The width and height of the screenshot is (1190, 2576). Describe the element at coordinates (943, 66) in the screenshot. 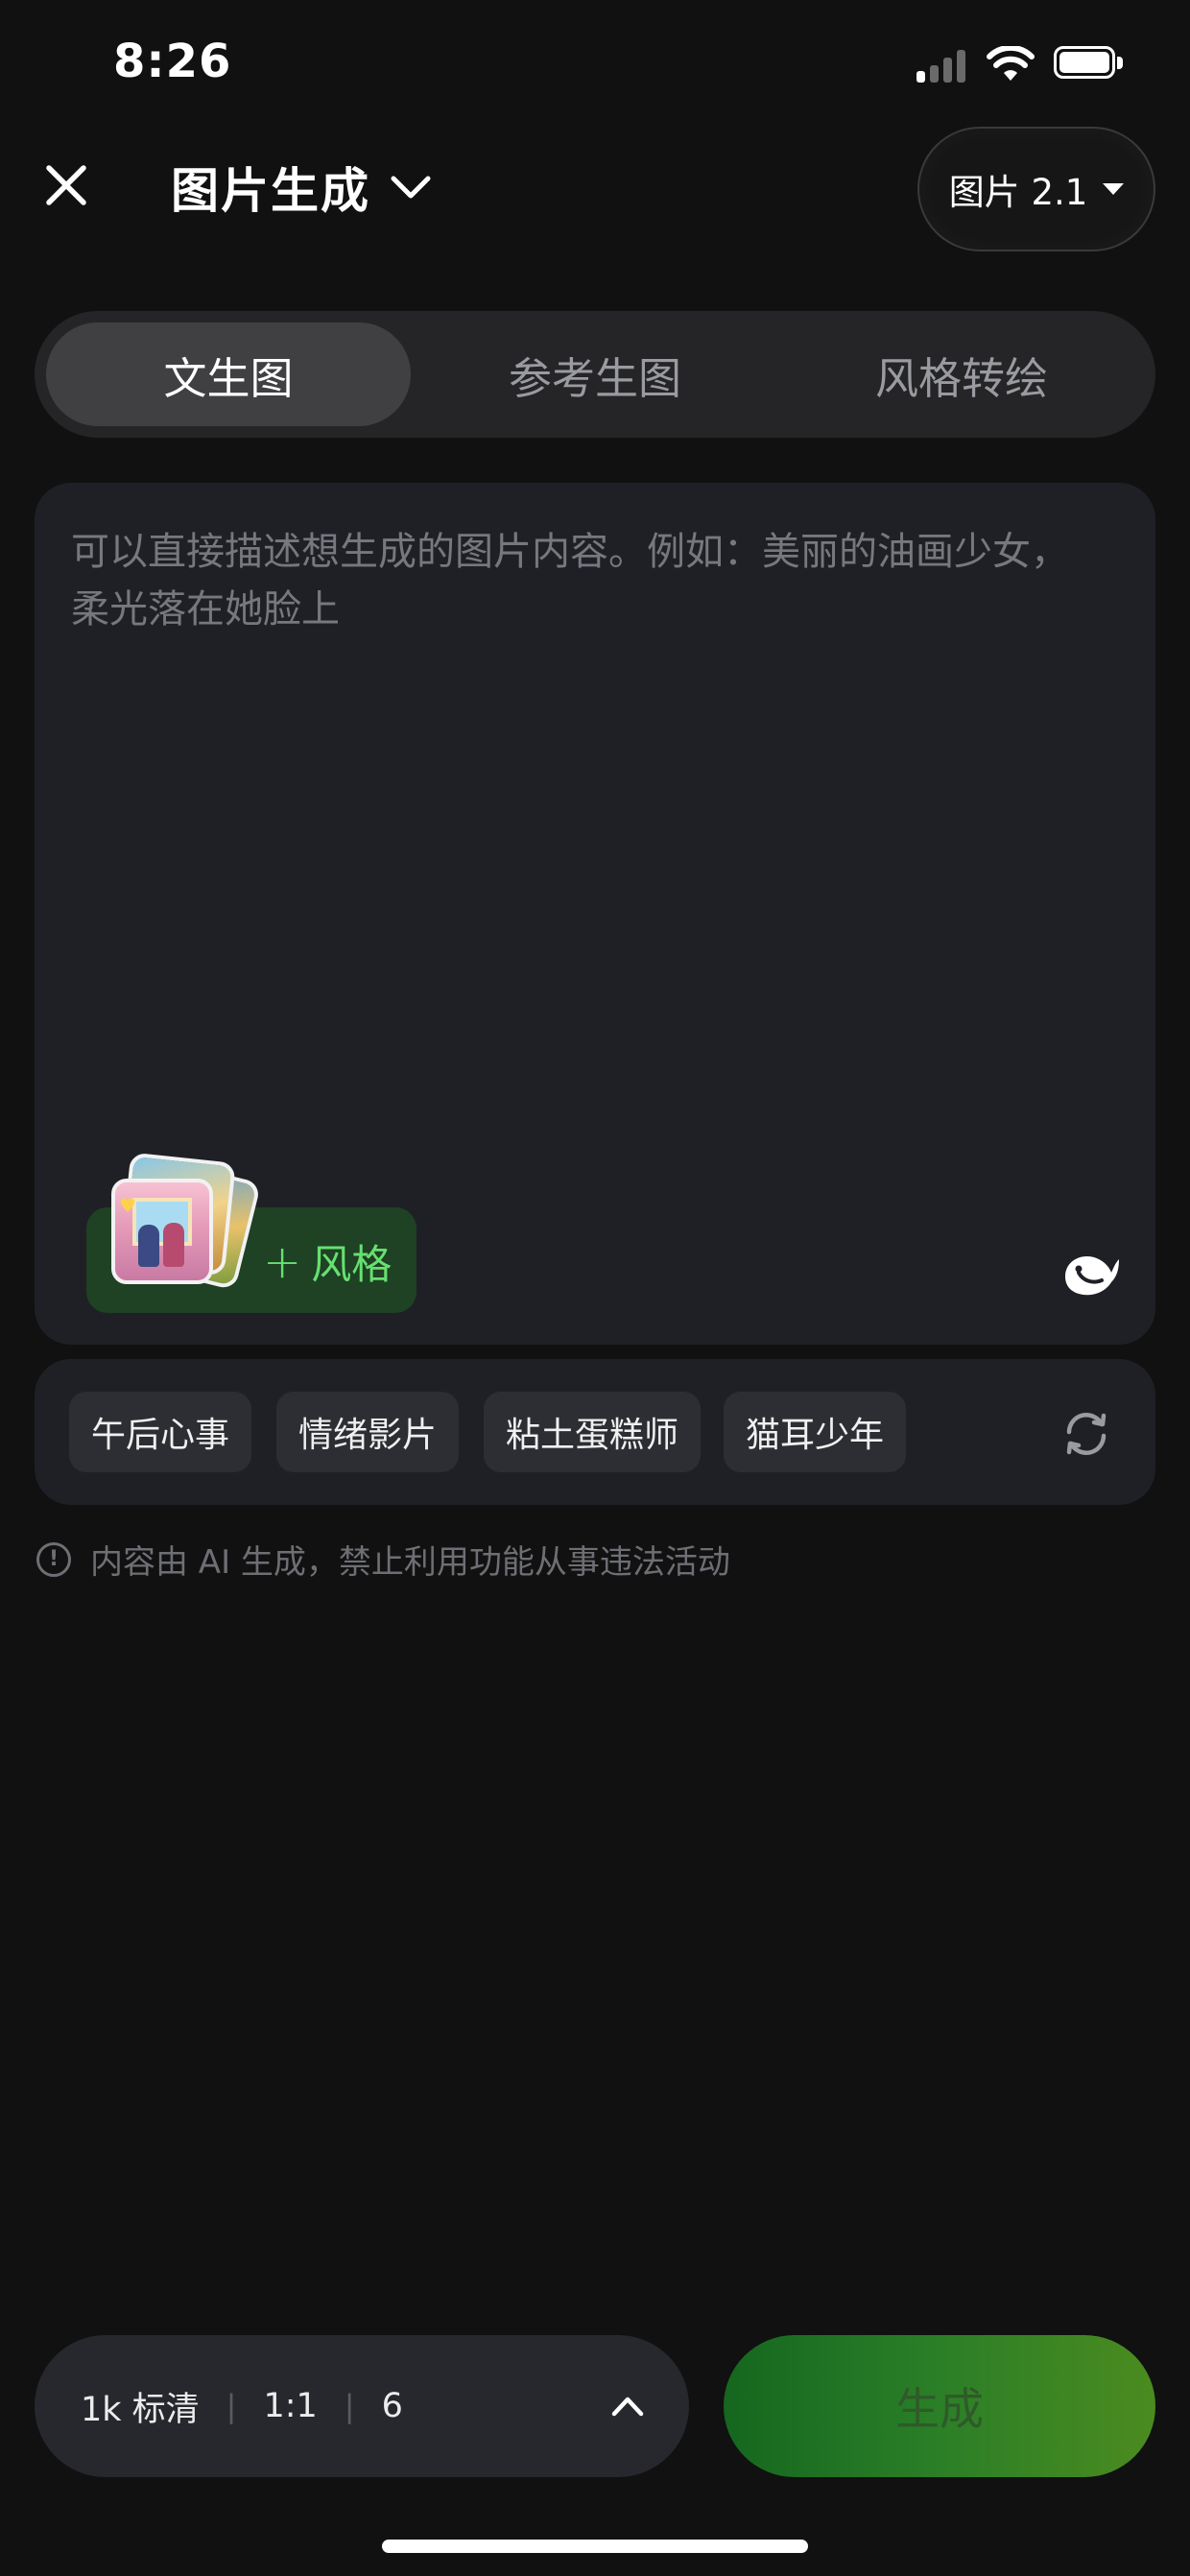

I see `cellular-signal-icon` at that location.